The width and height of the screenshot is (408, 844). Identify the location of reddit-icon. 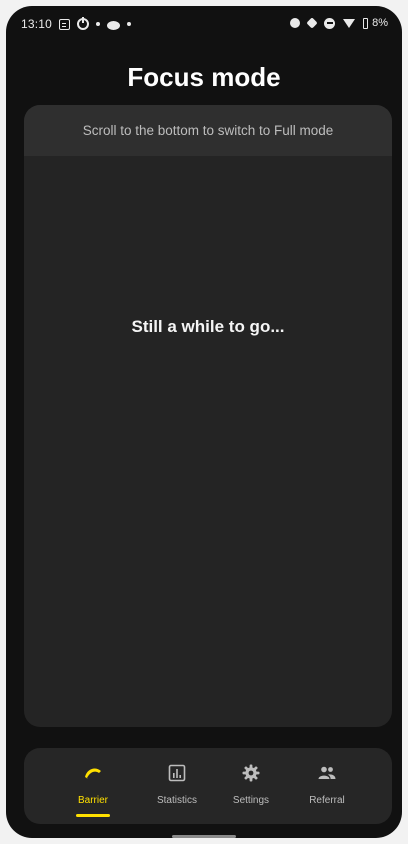
(114, 25).